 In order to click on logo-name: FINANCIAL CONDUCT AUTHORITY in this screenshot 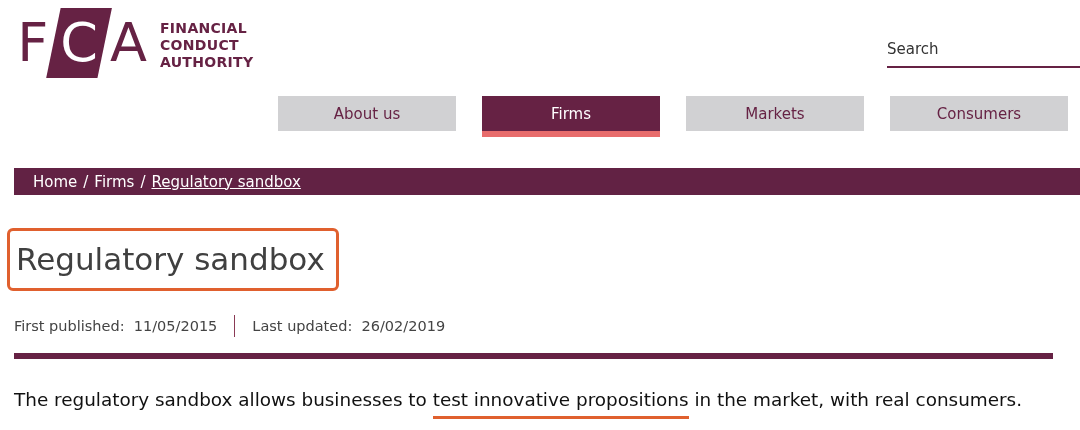, I will do `click(207, 45)`.